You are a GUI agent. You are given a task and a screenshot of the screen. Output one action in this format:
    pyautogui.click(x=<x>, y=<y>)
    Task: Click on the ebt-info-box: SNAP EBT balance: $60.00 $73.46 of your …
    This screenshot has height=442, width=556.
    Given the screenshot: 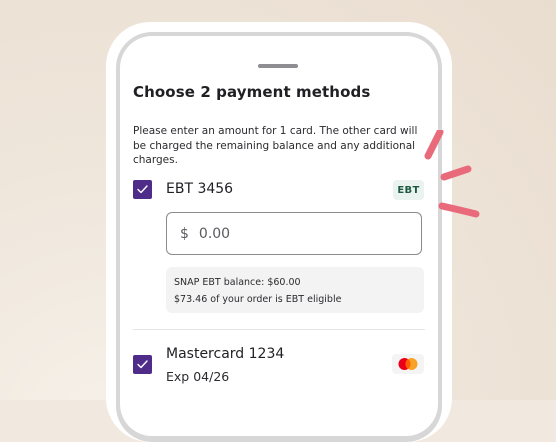 What is the action you would take?
    pyautogui.click(x=295, y=290)
    